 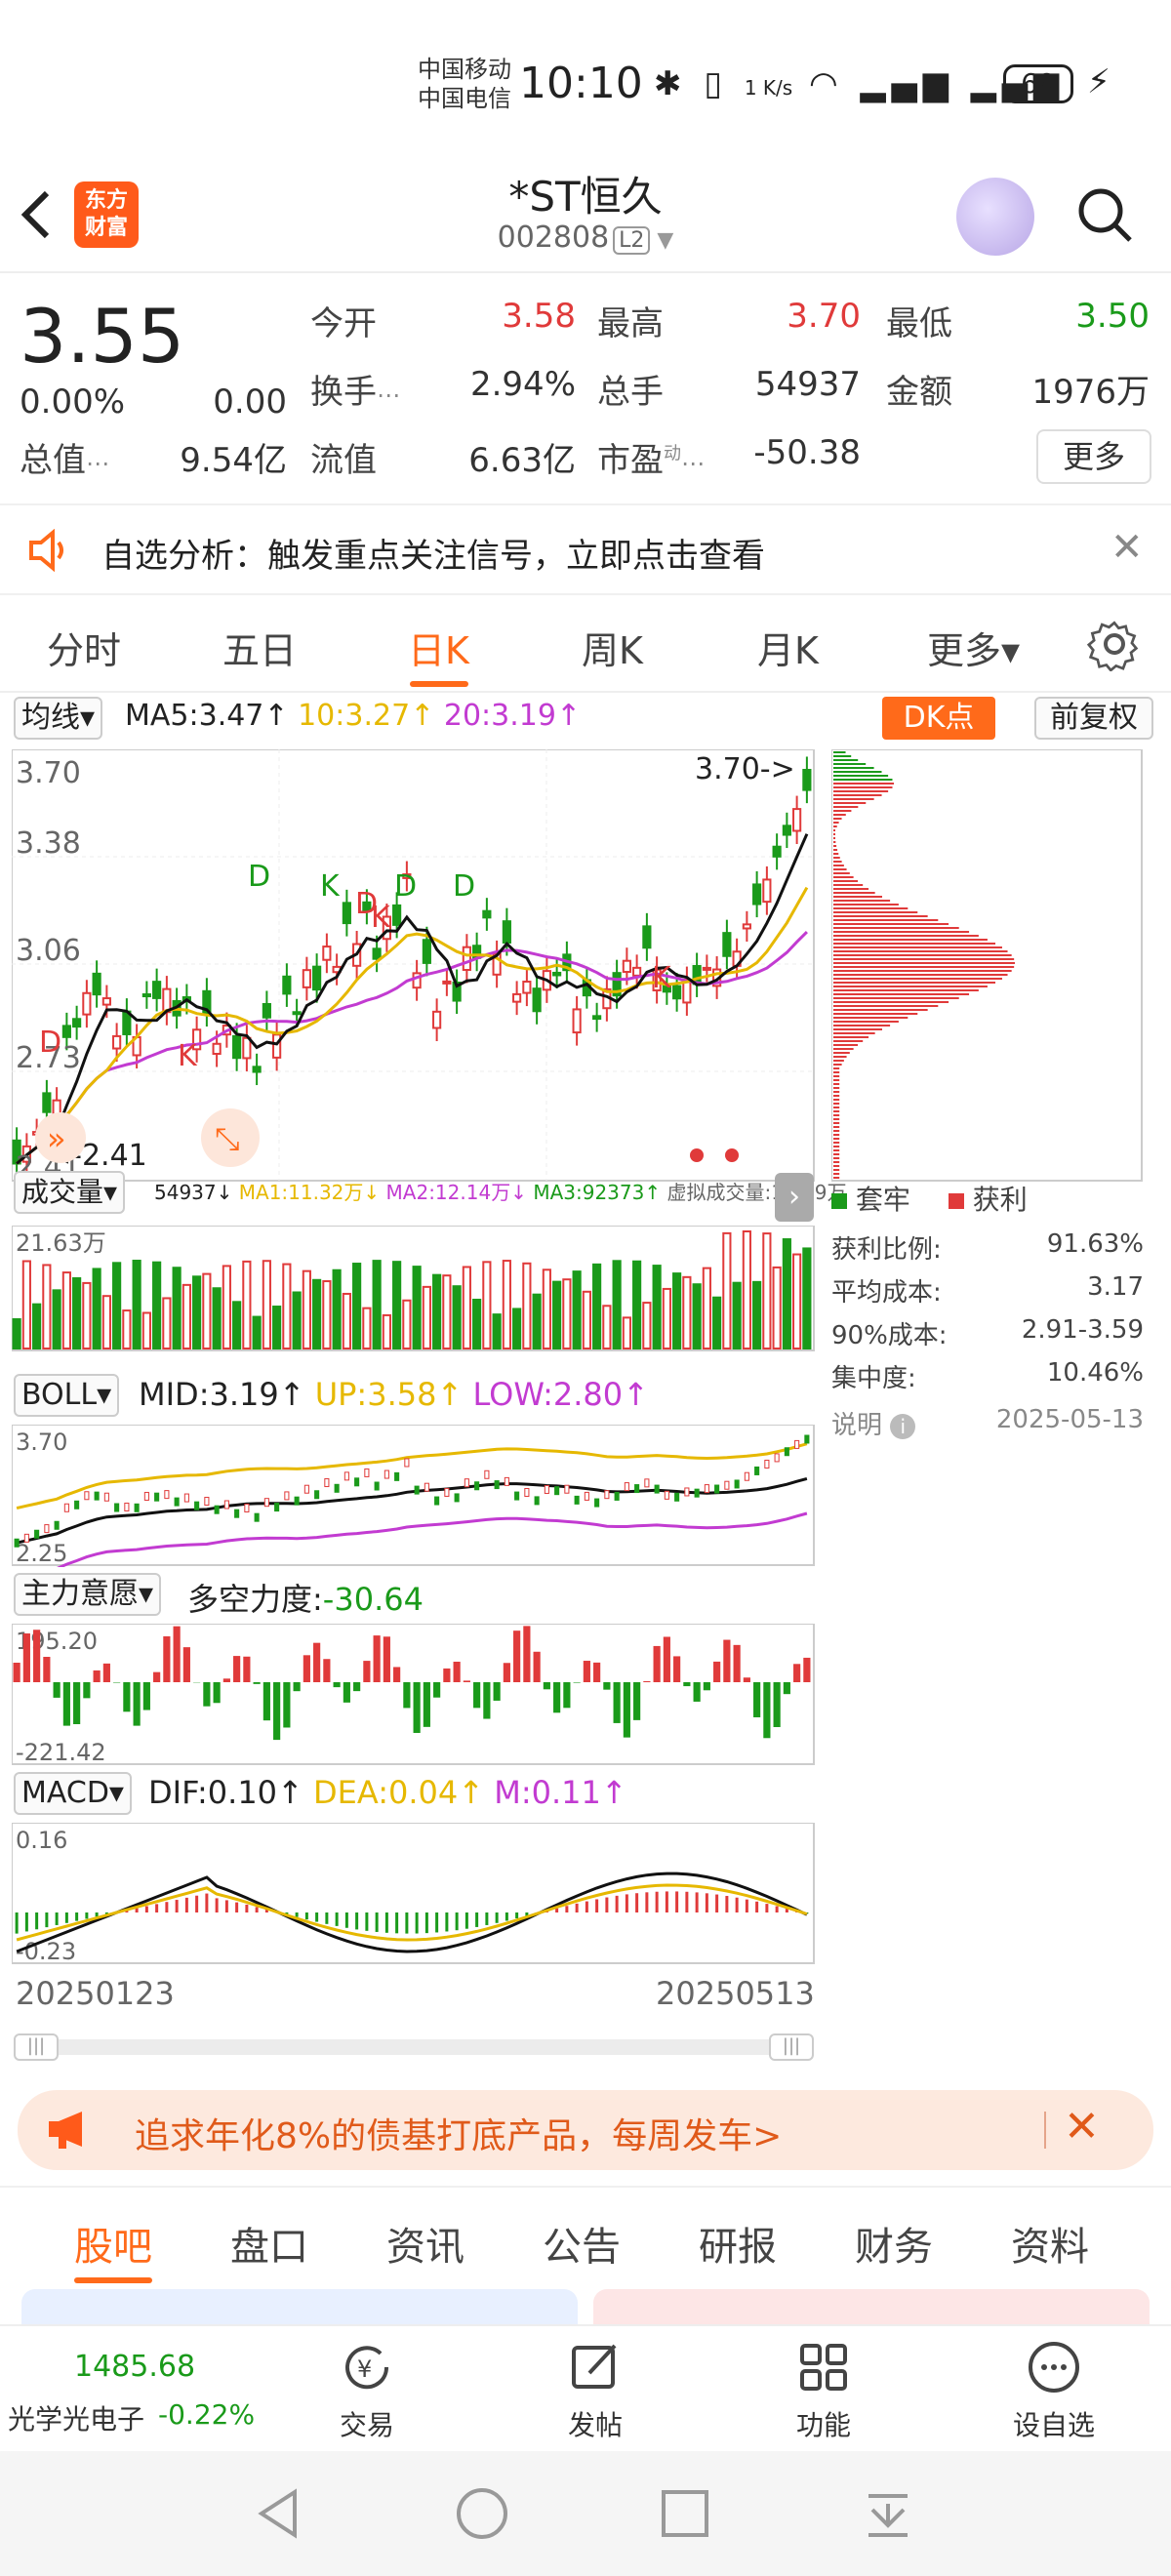 I want to click on system-recents-icon, so click(x=685, y=2513).